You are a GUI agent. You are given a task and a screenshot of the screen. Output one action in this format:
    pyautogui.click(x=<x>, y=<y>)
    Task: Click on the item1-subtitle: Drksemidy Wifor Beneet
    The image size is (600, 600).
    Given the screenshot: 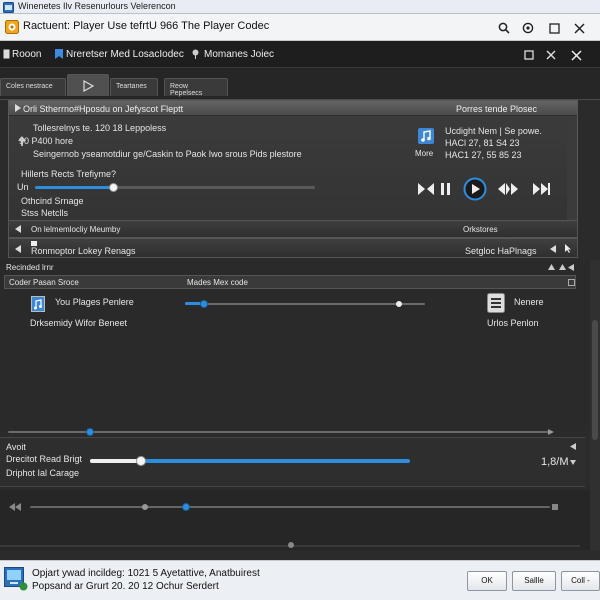 What is the action you would take?
    pyautogui.click(x=79, y=323)
    